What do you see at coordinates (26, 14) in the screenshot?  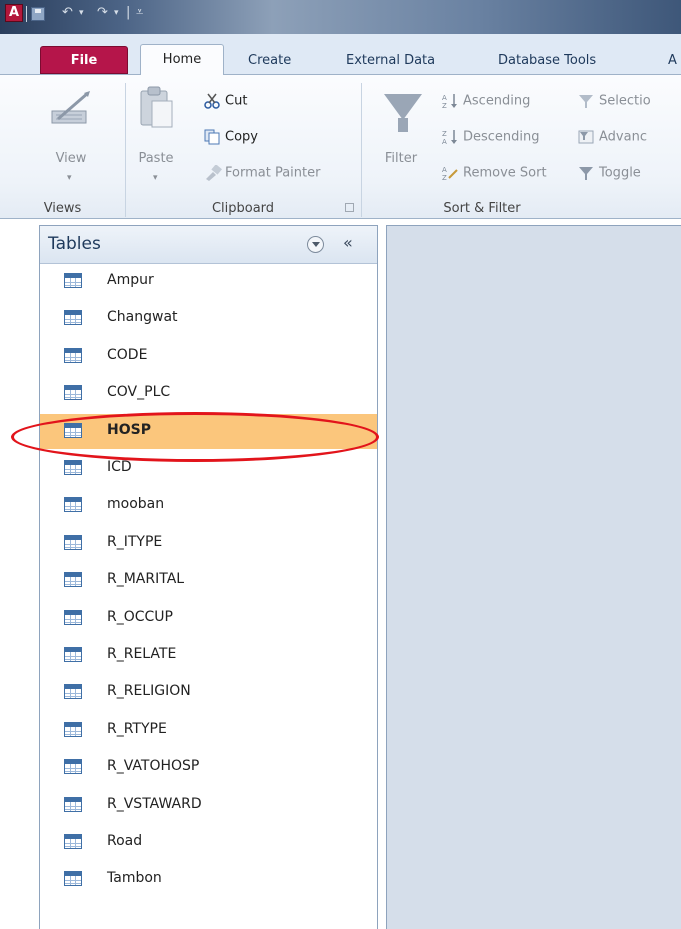 I see `qat-separator` at bounding box center [26, 14].